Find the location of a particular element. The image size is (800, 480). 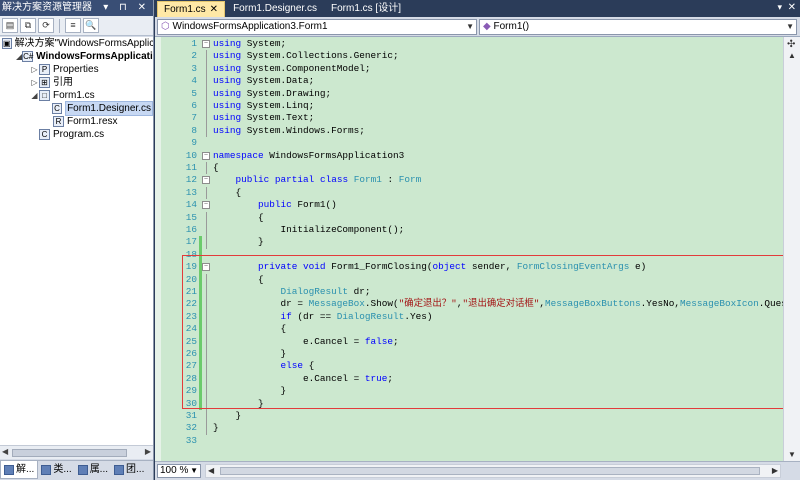

code-line: 33 is located at coordinates (465, 441).